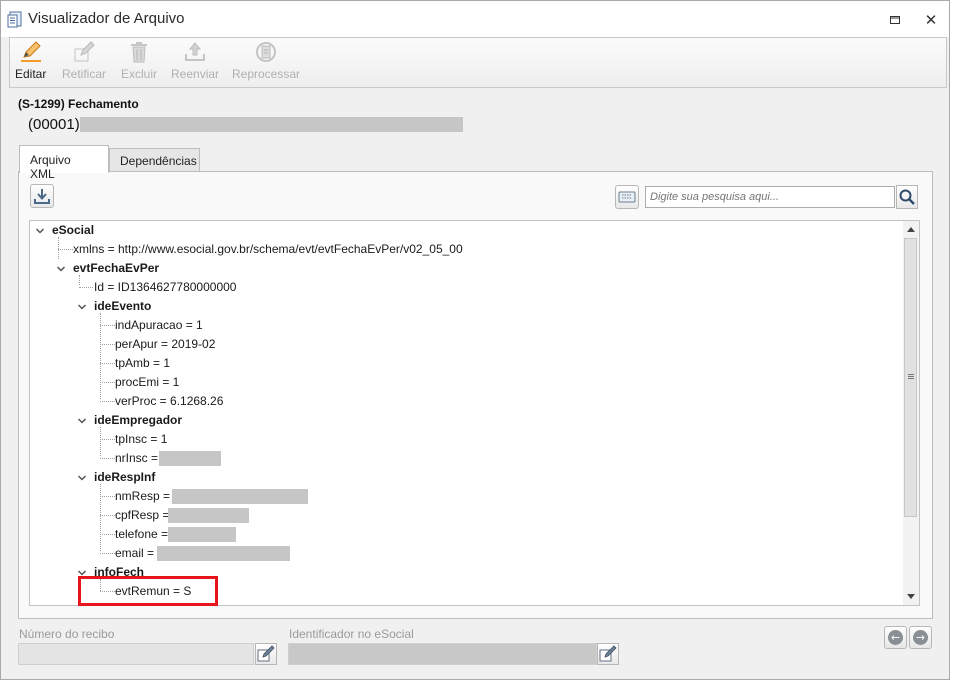 This screenshot has height=681, width=955. I want to click on delete-label: Excluir, so click(139, 74).